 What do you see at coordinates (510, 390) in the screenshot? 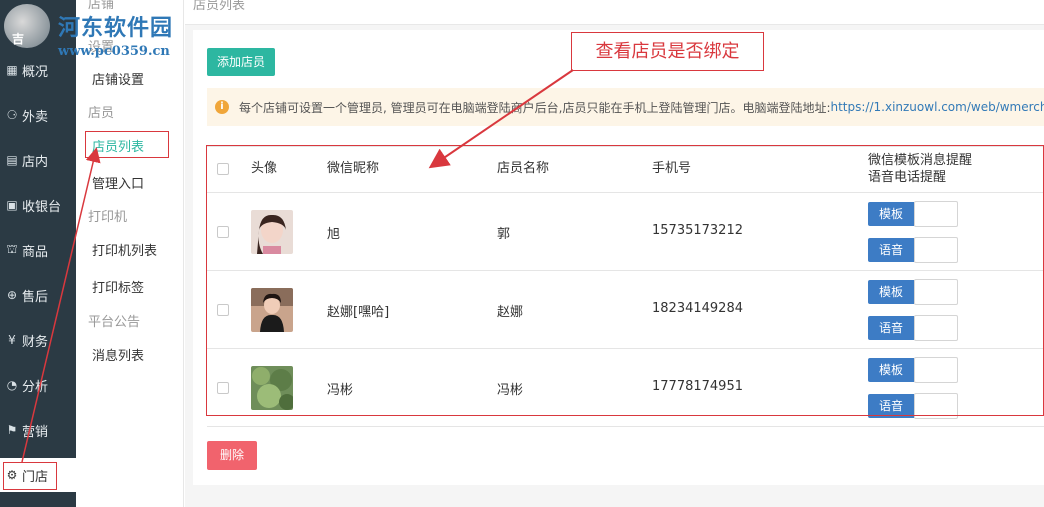
I see `staff-name-cell: 冯彬` at bounding box center [510, 390].